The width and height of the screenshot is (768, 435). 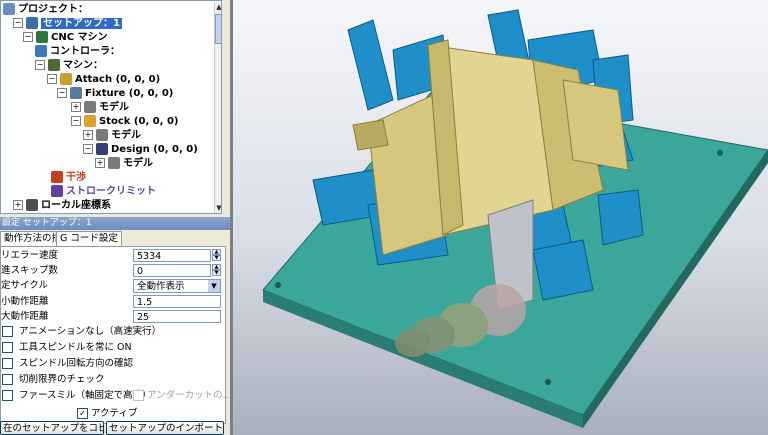 I want to click on chevron-down-icon: ▼, so click(x=214, y=286).